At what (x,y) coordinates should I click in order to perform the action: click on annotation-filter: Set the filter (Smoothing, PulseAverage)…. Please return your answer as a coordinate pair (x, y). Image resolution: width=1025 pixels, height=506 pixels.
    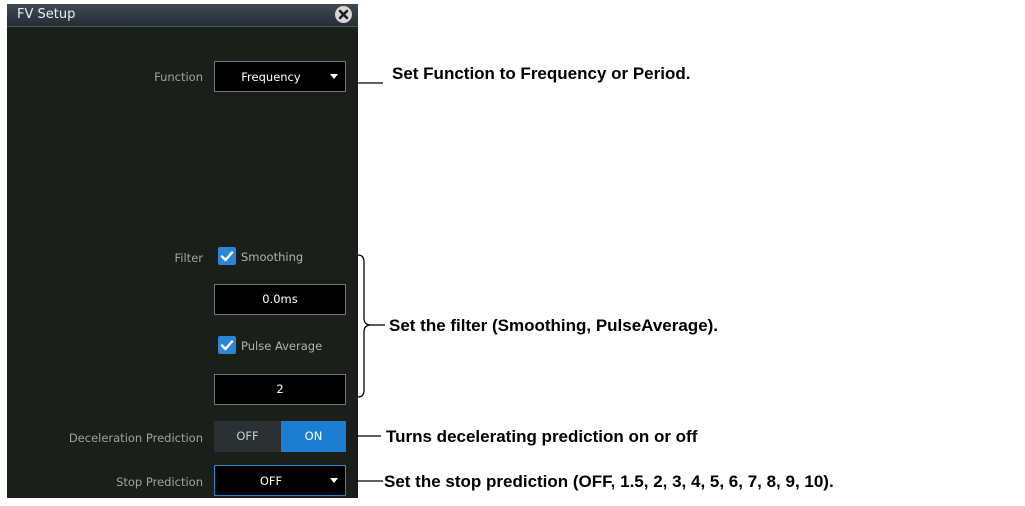
    Looking at the image, I should click on (554, 325).